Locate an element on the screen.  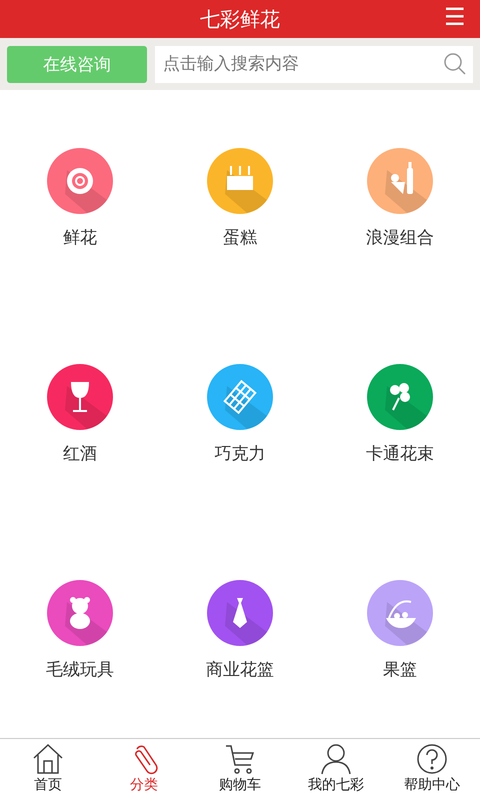
cart-icon is located at coordinates (240, 759).